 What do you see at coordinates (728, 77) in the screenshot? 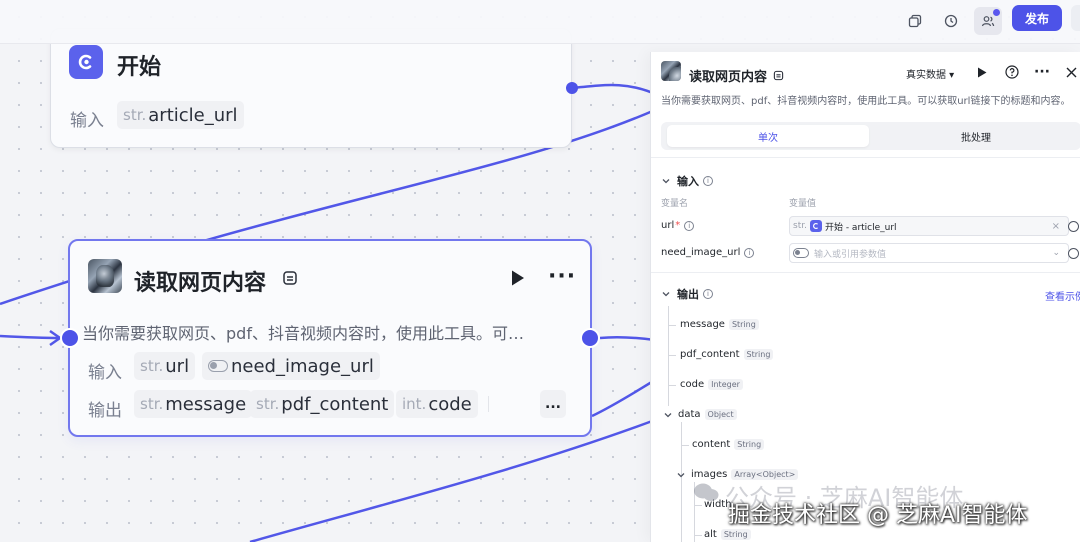
I see `panel-title: 读取网页内容` at bounding box center [728, 77].